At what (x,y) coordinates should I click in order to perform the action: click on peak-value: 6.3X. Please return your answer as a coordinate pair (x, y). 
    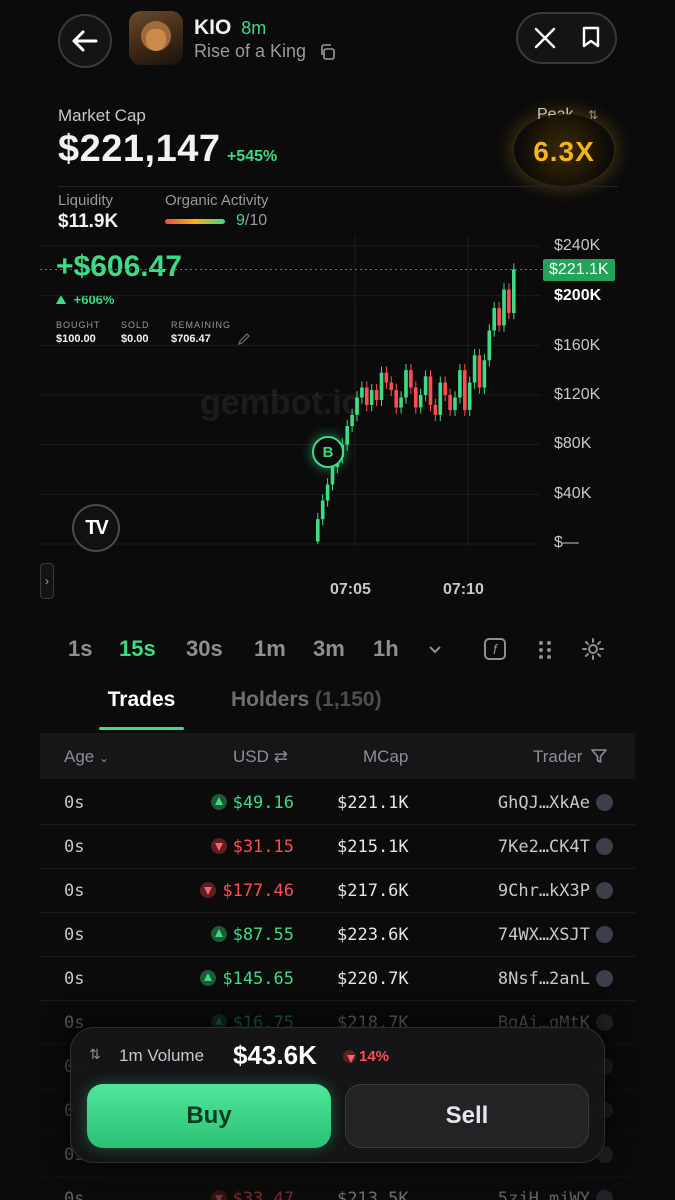
    Looking at the image, I should click on (564, 151).